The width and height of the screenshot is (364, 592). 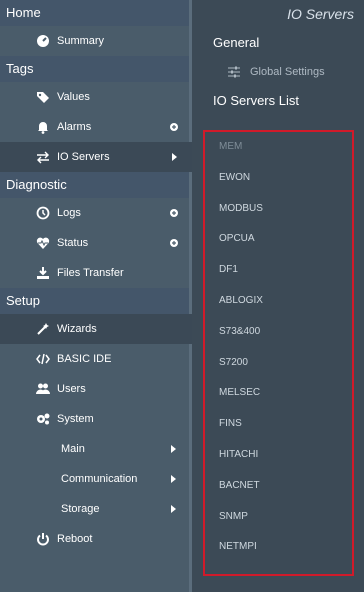 I want to click on sidebar-item-label: System, so click(x=75, y=419).